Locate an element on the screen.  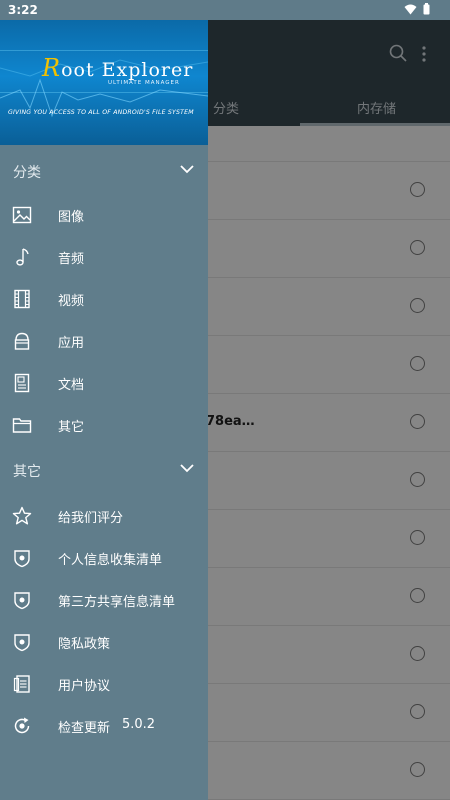
section-title: 其它 is located at coordinates (27, 472).